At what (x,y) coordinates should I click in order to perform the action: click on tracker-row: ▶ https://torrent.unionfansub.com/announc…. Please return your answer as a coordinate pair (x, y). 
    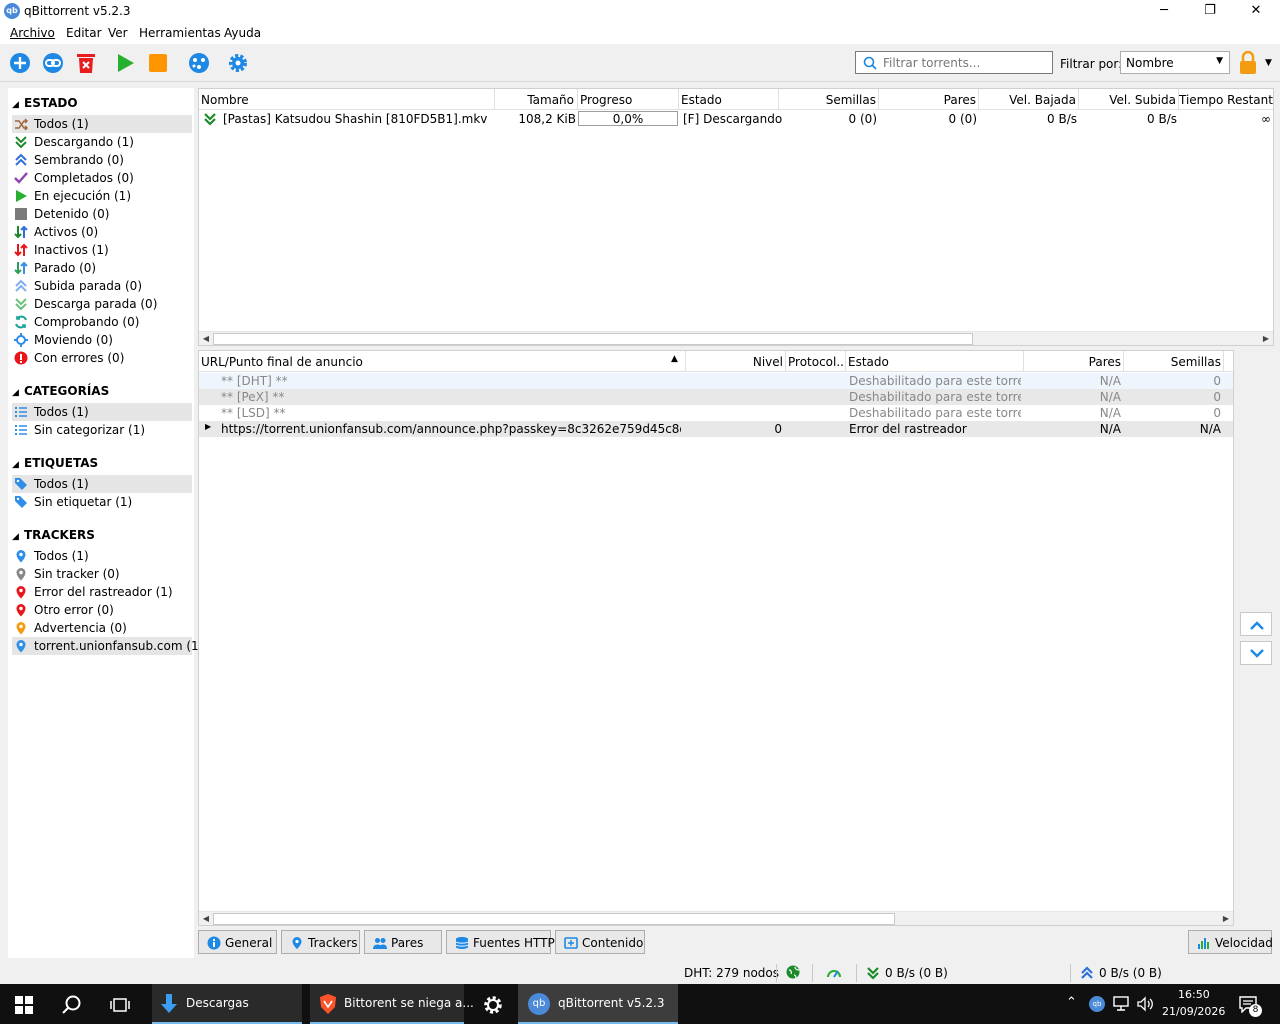
    Looking at the image, I should click on (716, 429).